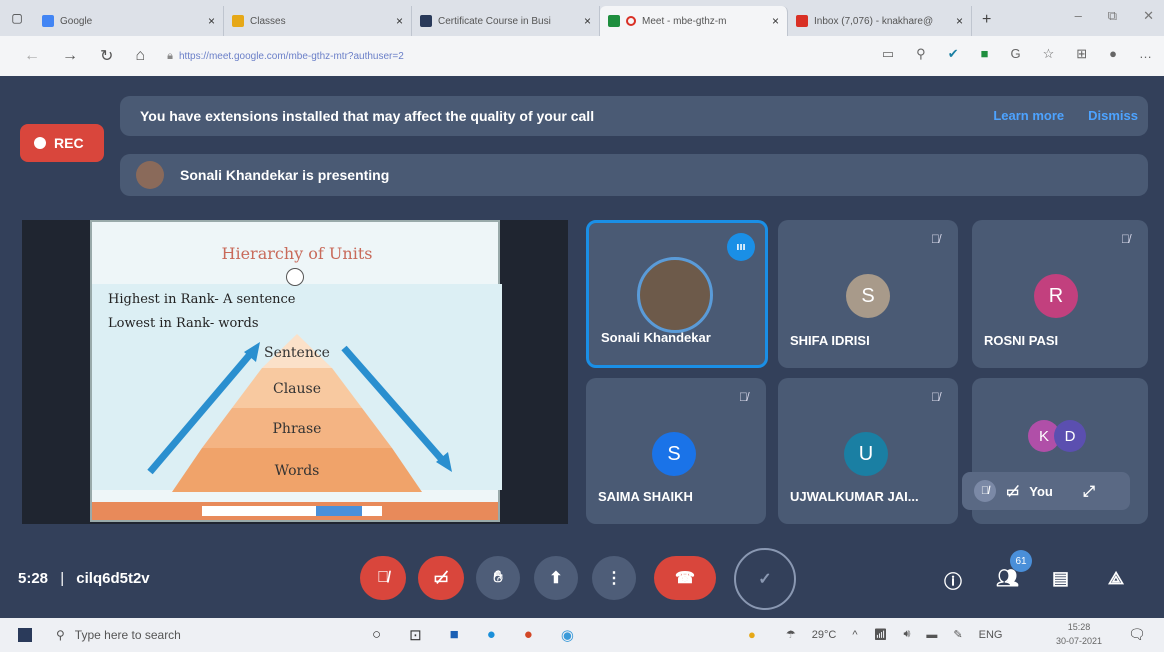 This screenshot has height=652, width=1164. Describe the element at coordinates (150, 175) in the screenshot. I see `presenter-avatar` at that location.